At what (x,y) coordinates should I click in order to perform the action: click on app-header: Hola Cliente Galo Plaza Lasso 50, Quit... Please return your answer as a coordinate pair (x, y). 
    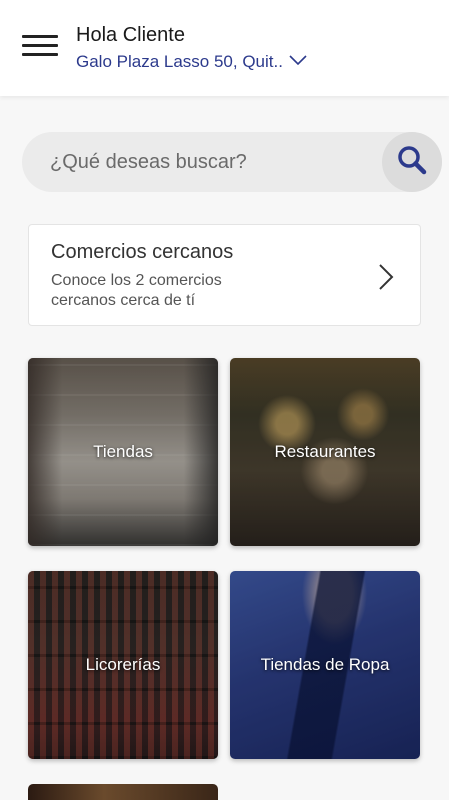
    Looking at the image, I should click on (224, 48).